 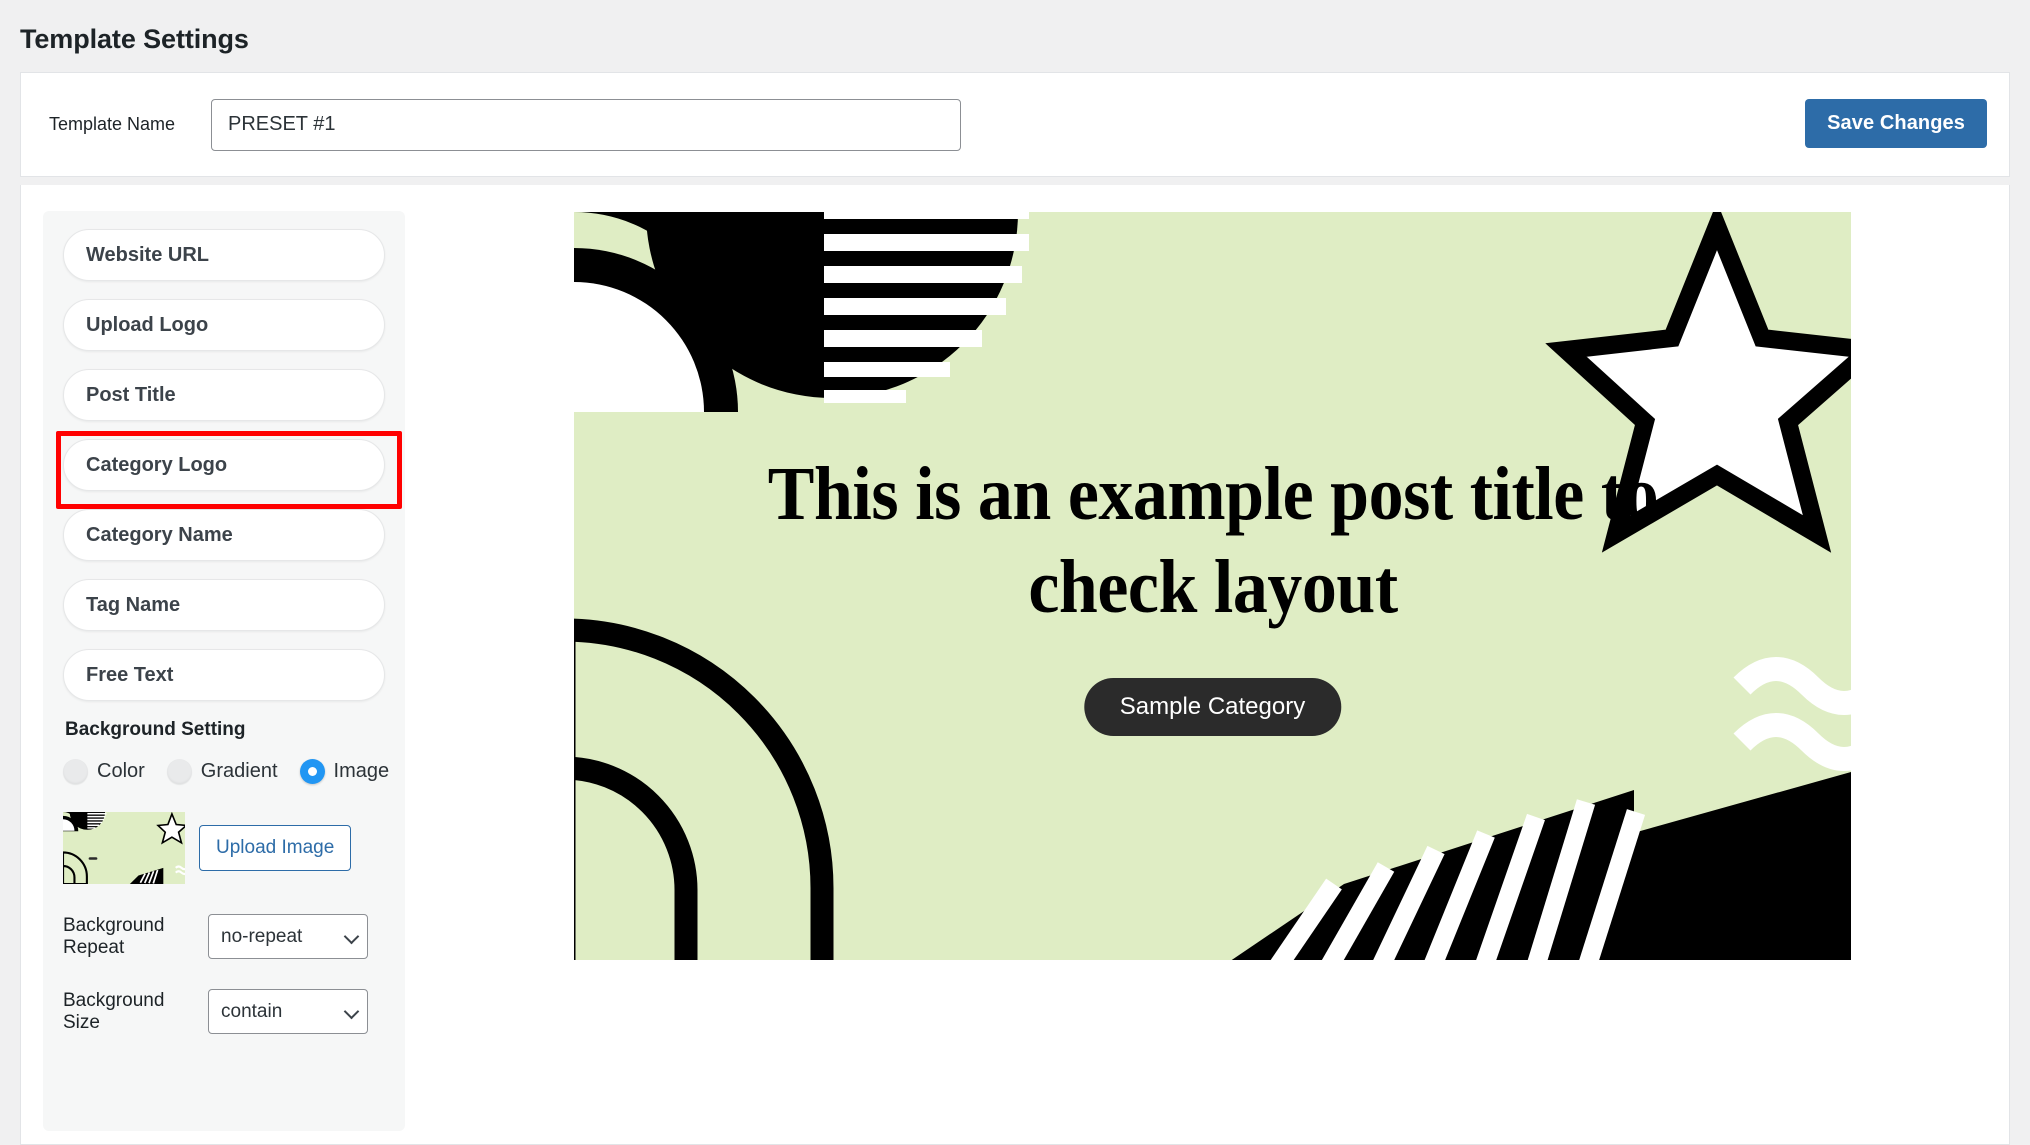 I want to click on radio-label: Image, so click(x=361, y=771).